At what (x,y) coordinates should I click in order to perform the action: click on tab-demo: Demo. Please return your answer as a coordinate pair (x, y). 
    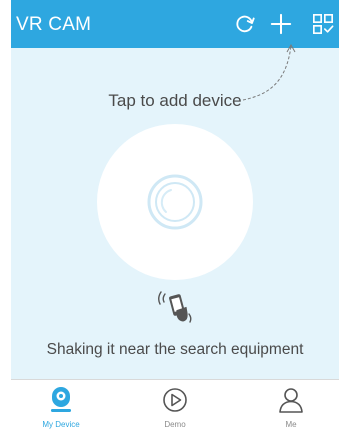
    Looking at the image, I should click on (175, 406).